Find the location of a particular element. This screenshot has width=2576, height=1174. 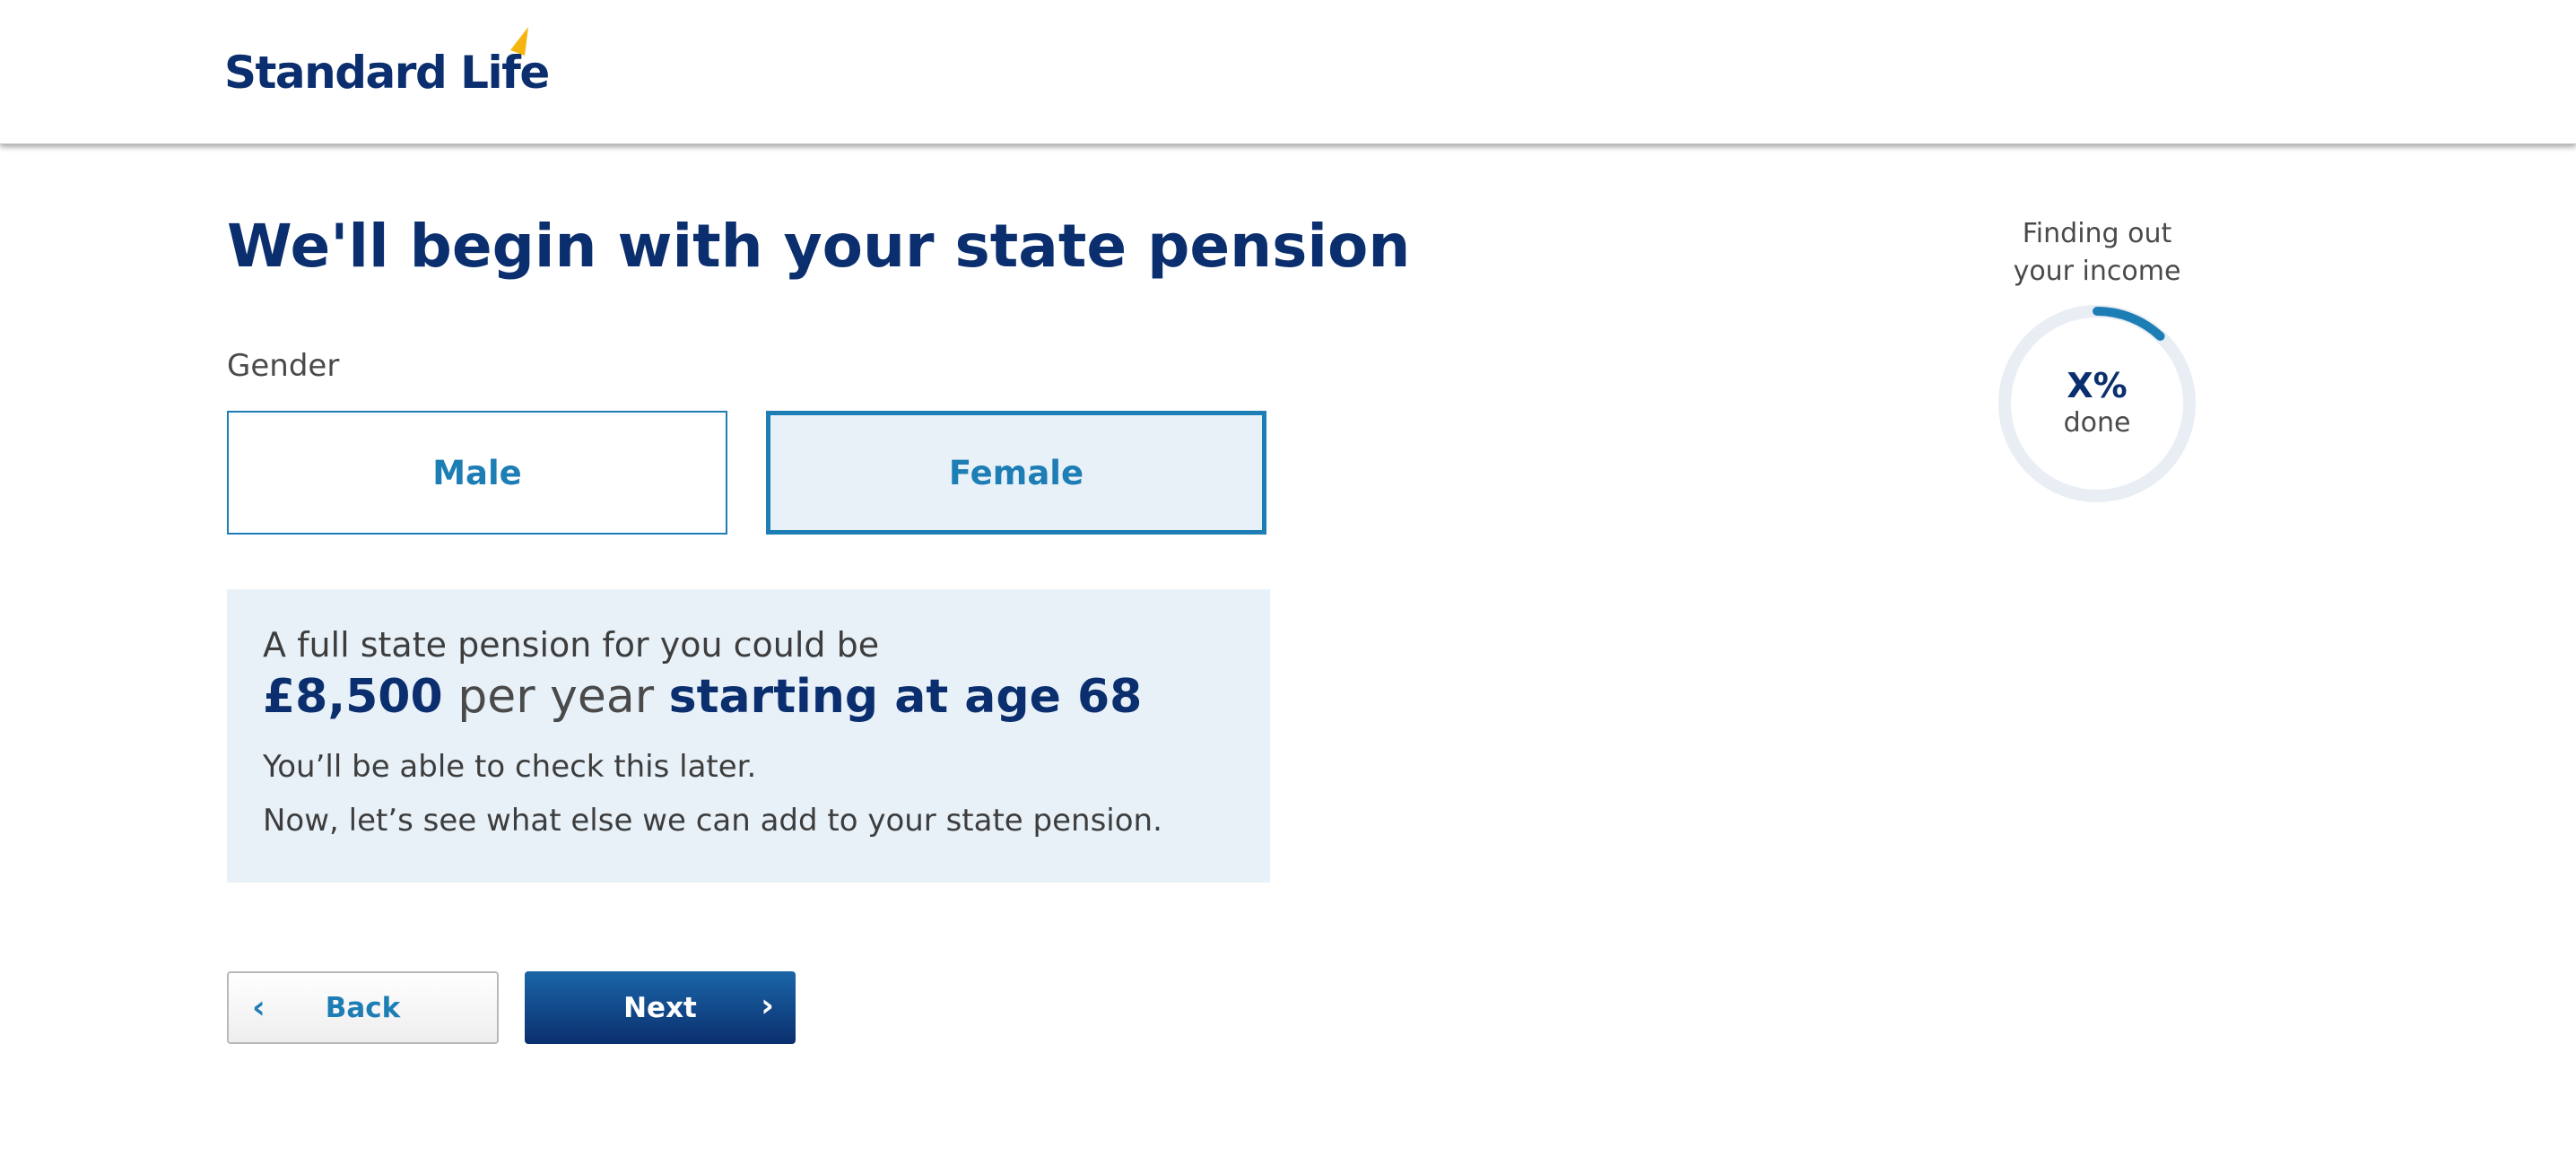

page-title: We'll begin with your state pension is located at coordinates (819, 246).